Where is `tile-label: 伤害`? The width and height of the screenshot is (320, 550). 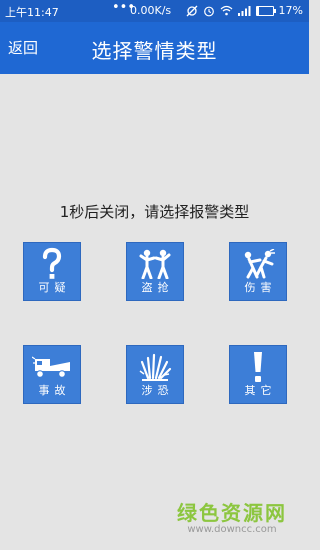
tile-label: 伤害 is located at coordinates (260, 287).